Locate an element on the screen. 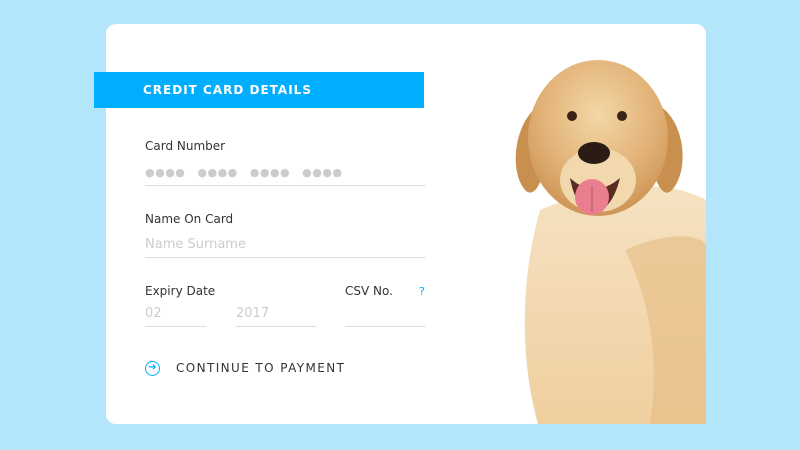  header-ribbon: CREDIT CARD DETAILS is located at coordinates (259, 90).